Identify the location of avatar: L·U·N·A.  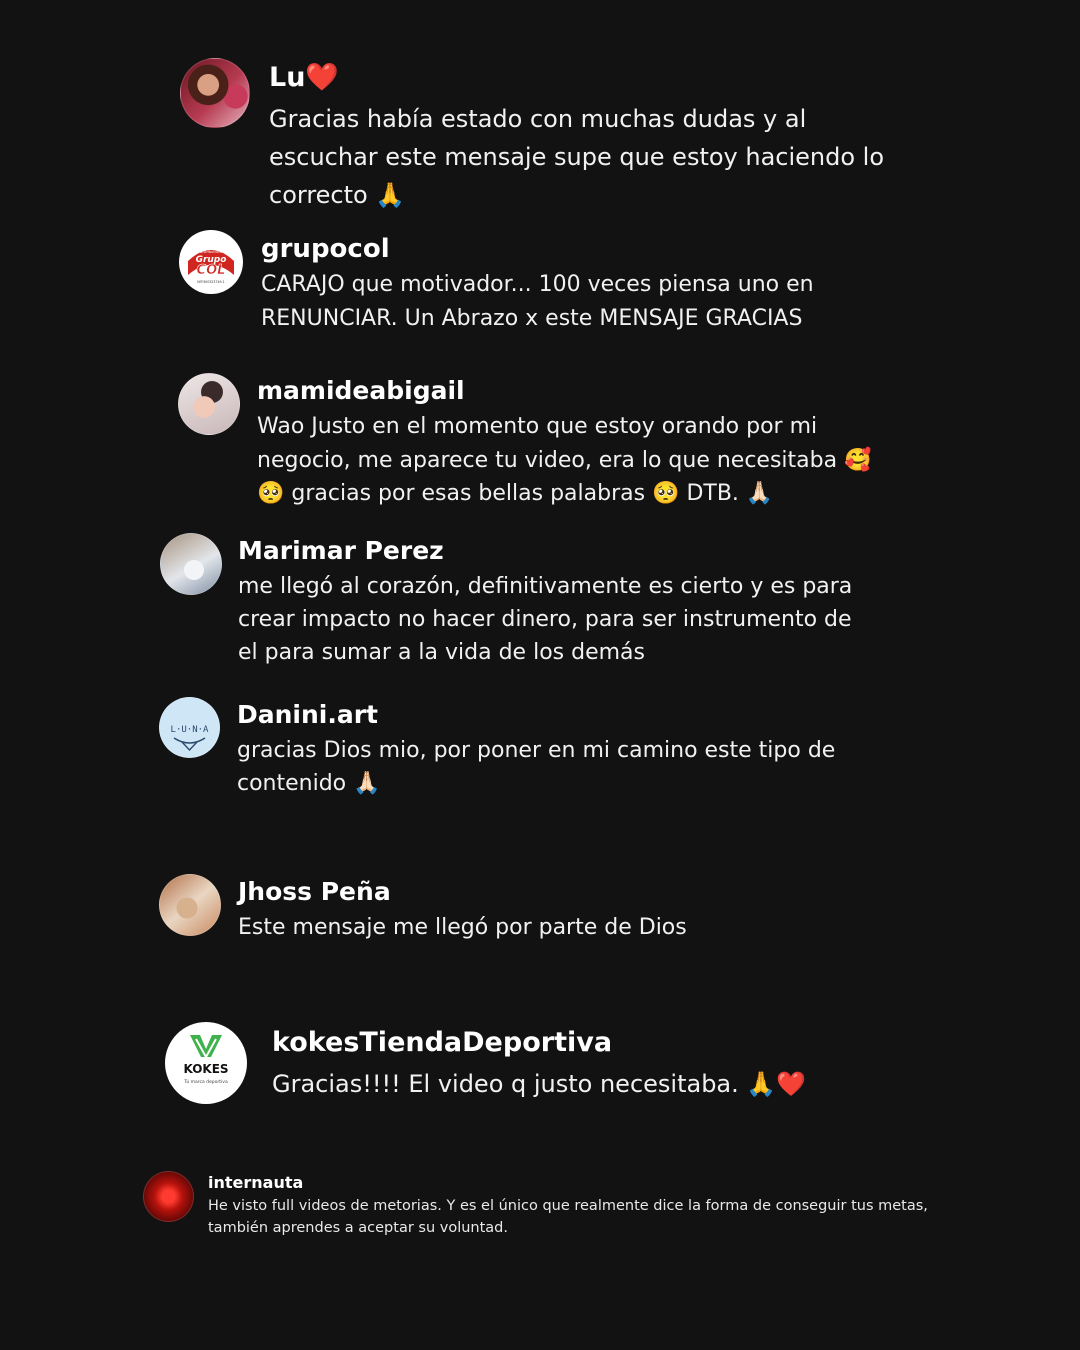
(189, 727).